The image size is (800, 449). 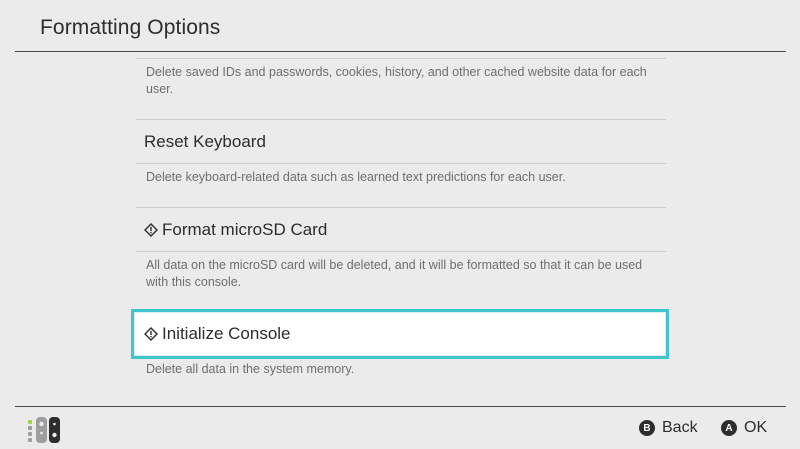 I want to click on back-button: B Back, so click(x=668, y=428).